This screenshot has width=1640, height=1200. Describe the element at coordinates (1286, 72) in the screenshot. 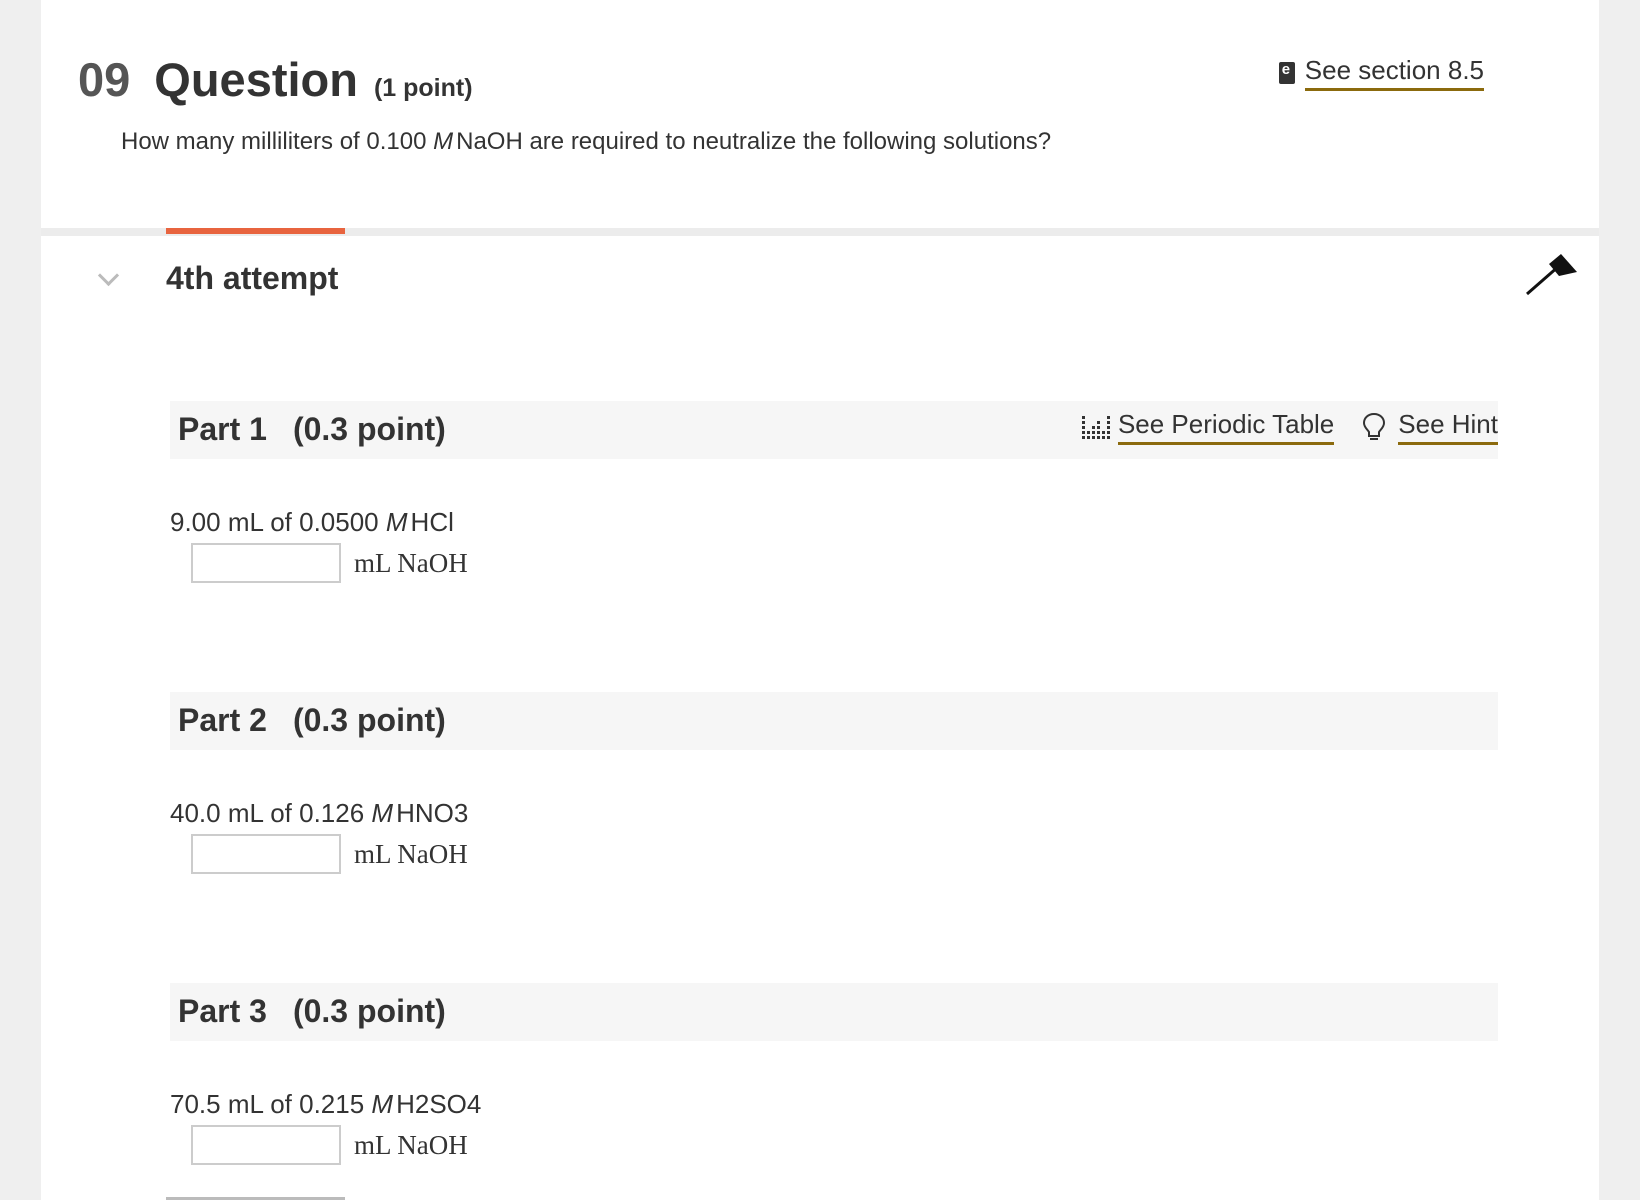

I see `ebook-icon` at that location.